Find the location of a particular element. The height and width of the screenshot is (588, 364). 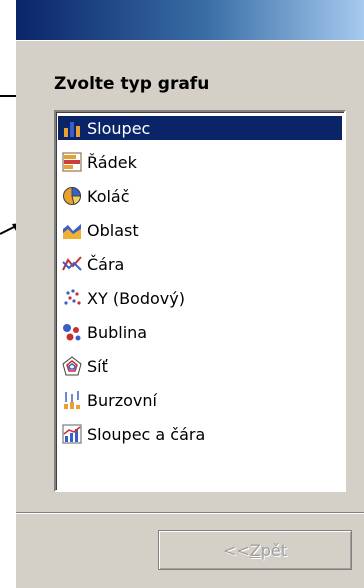

back-button-prefix: << is located at coordinates (236, 550).